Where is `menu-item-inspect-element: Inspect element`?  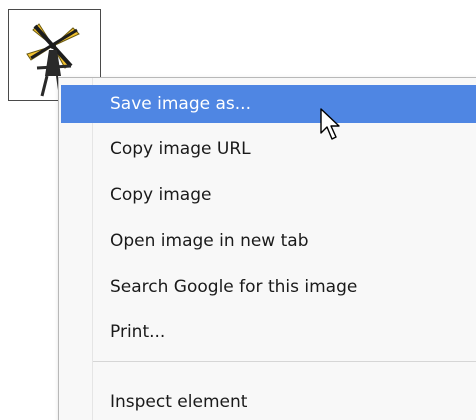 menu-item-inspect-element: Inspect element is located at coordinates (268, 401).